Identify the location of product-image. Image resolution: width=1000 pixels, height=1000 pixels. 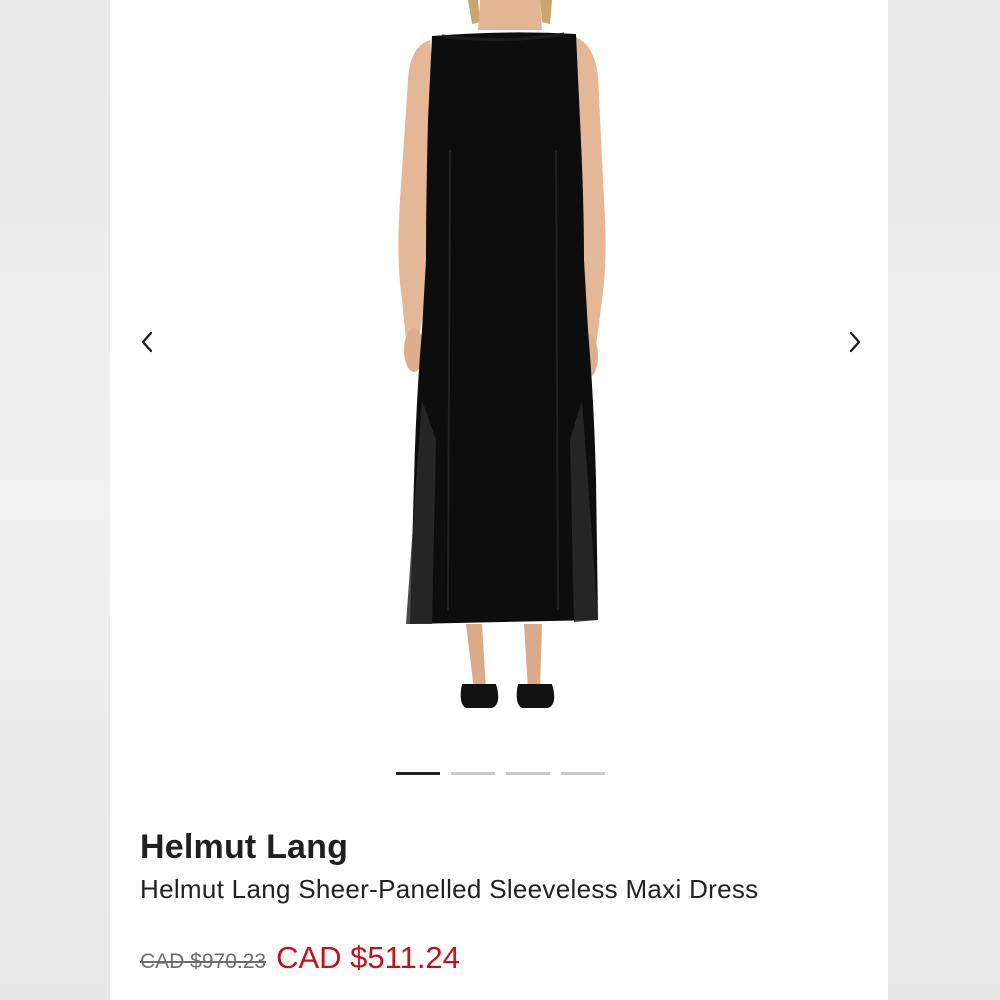
(502, 354).